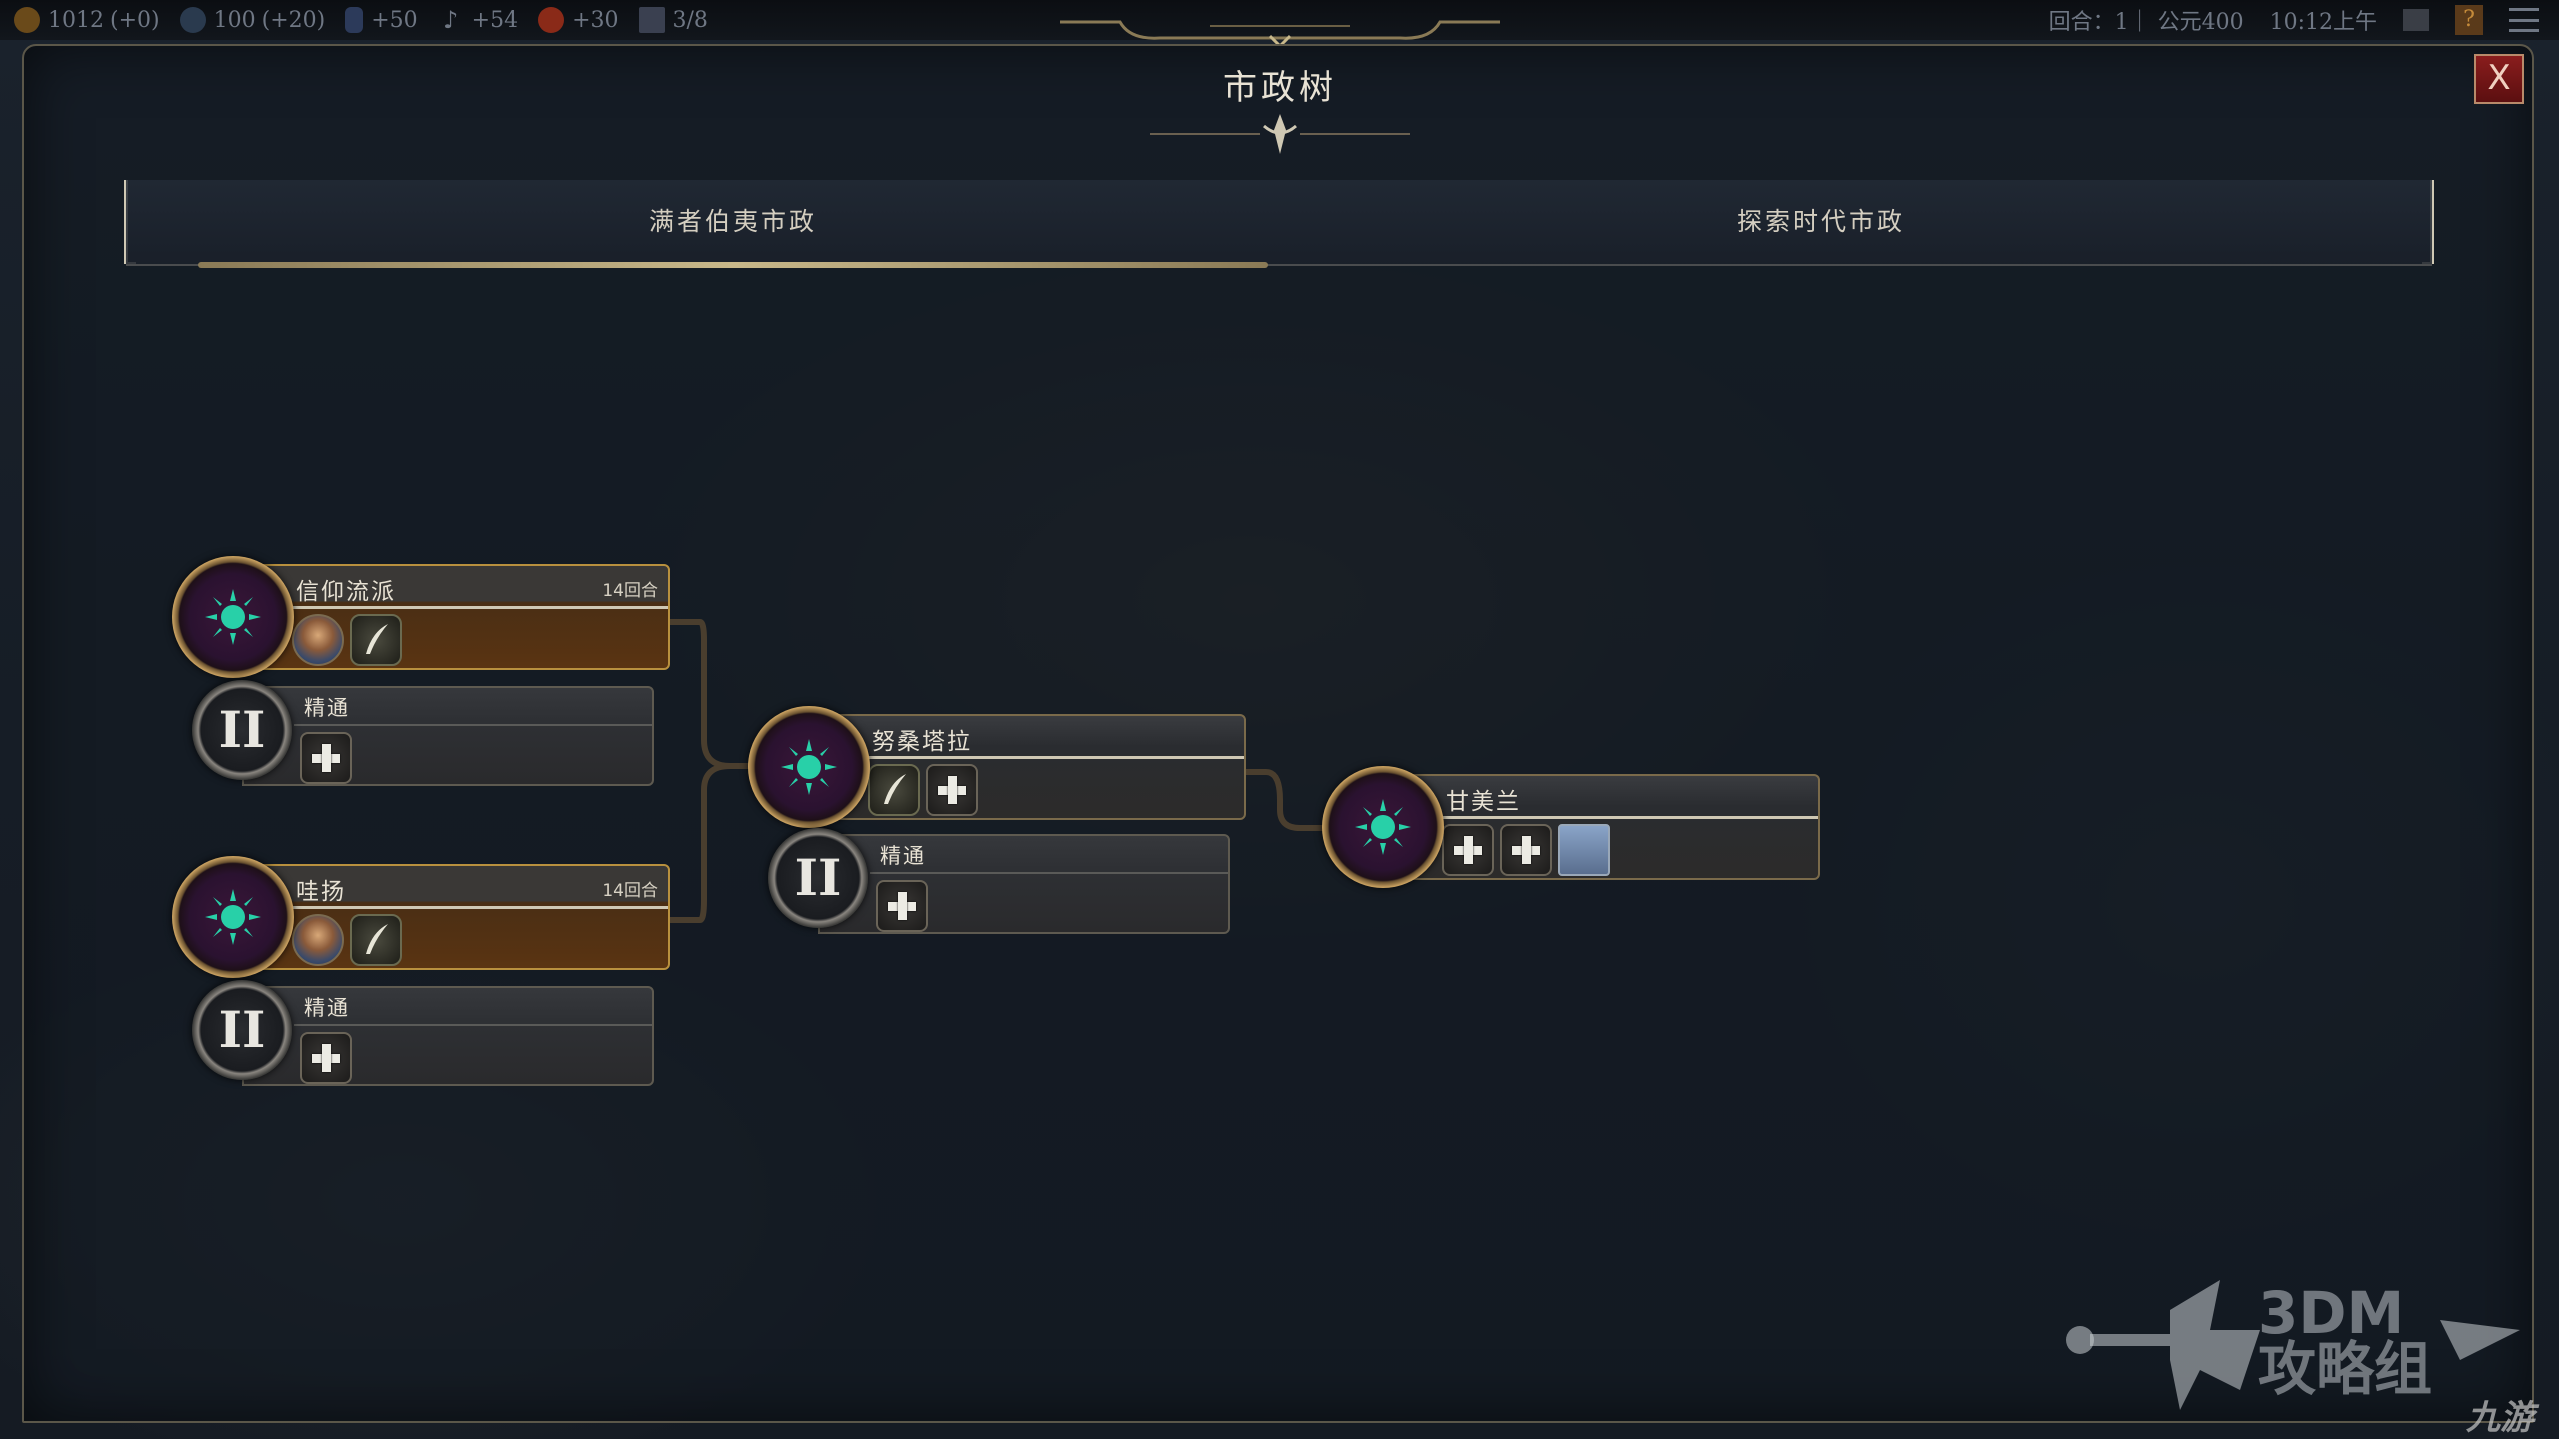 The image size is (2559, 1439). I want to click on civic-name: 努桑塔拉, so click(922, 742).